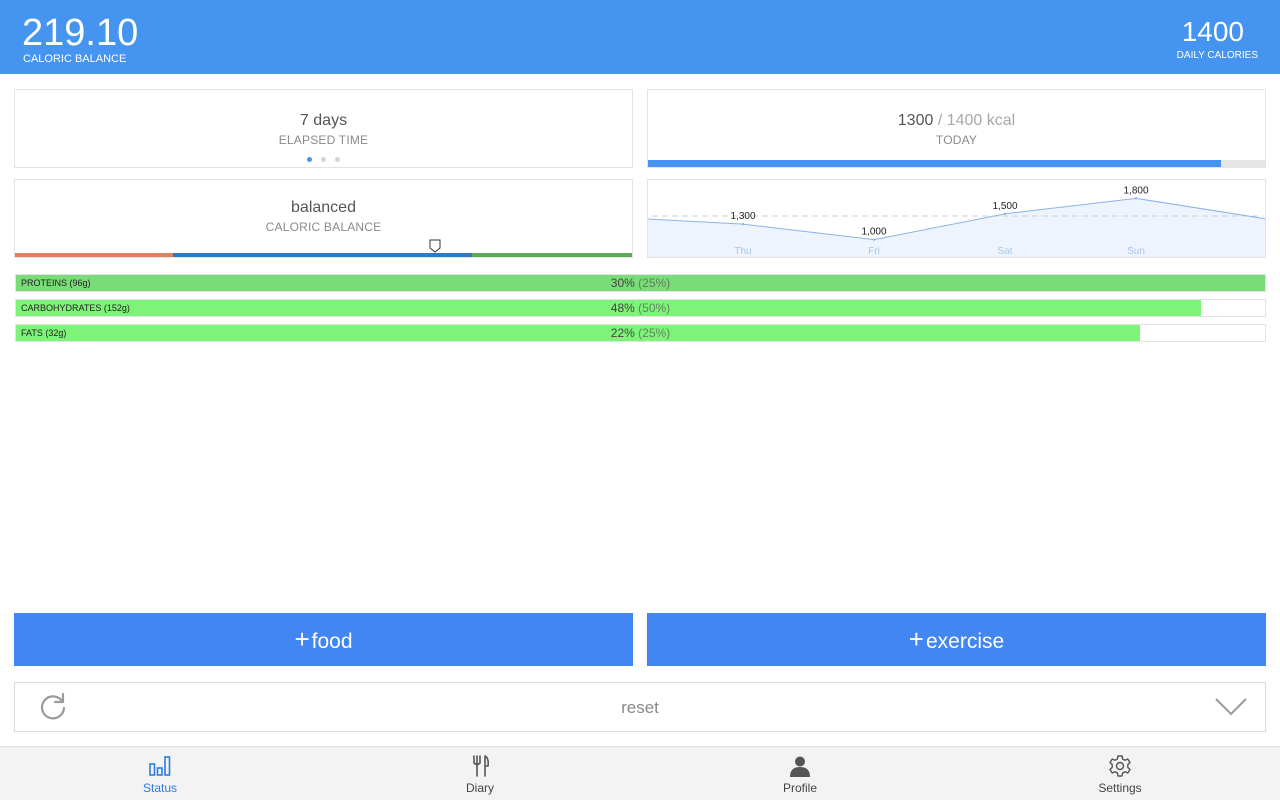  What do you see at coordinates (332, 641) in the screenshot?
I see `add-food-label: food` at bounding box center [332, 641].